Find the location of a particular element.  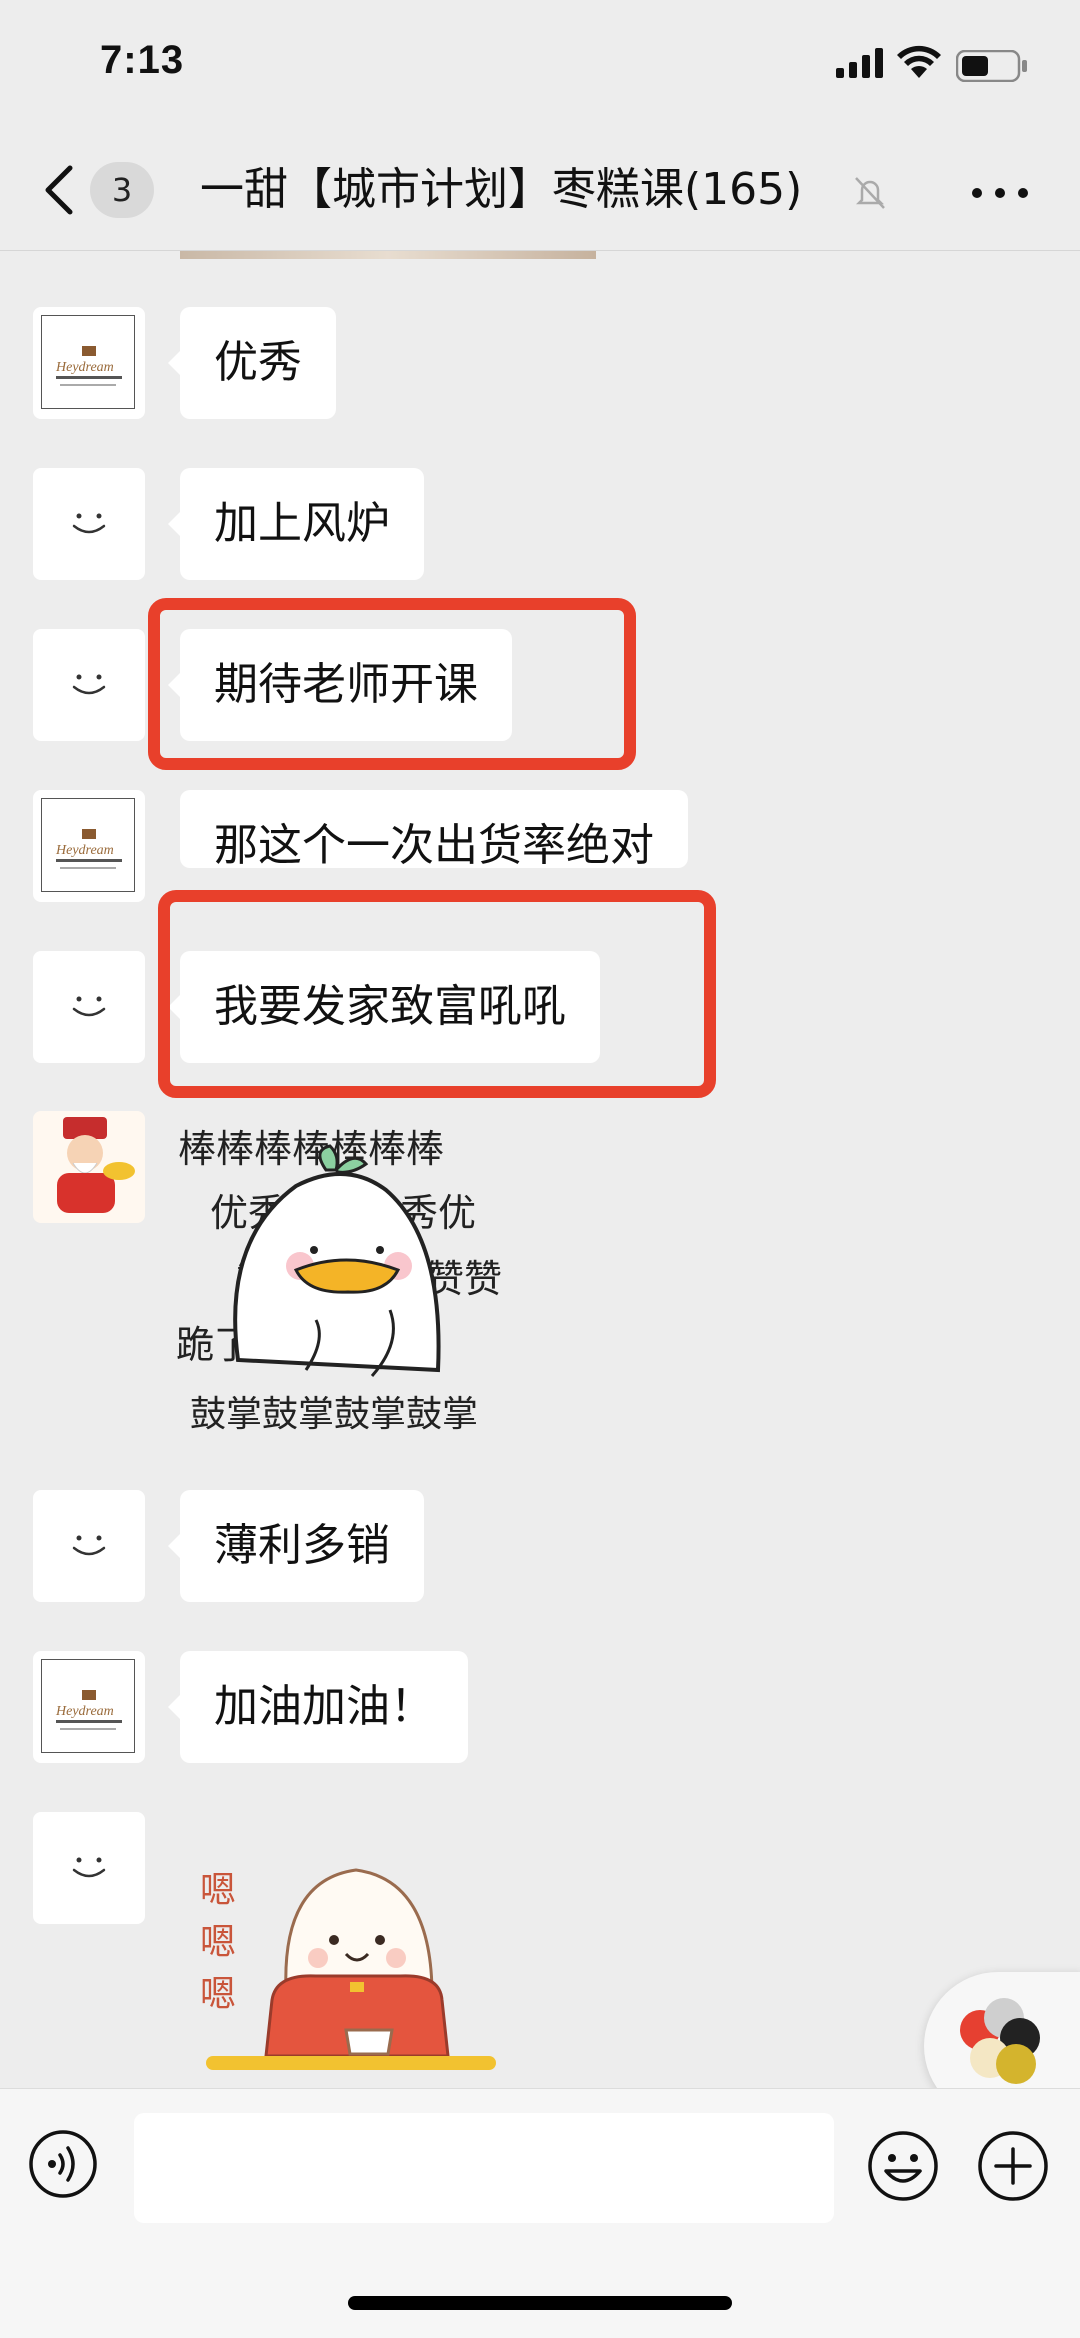

message-input is located at coordinates (484, 2168).